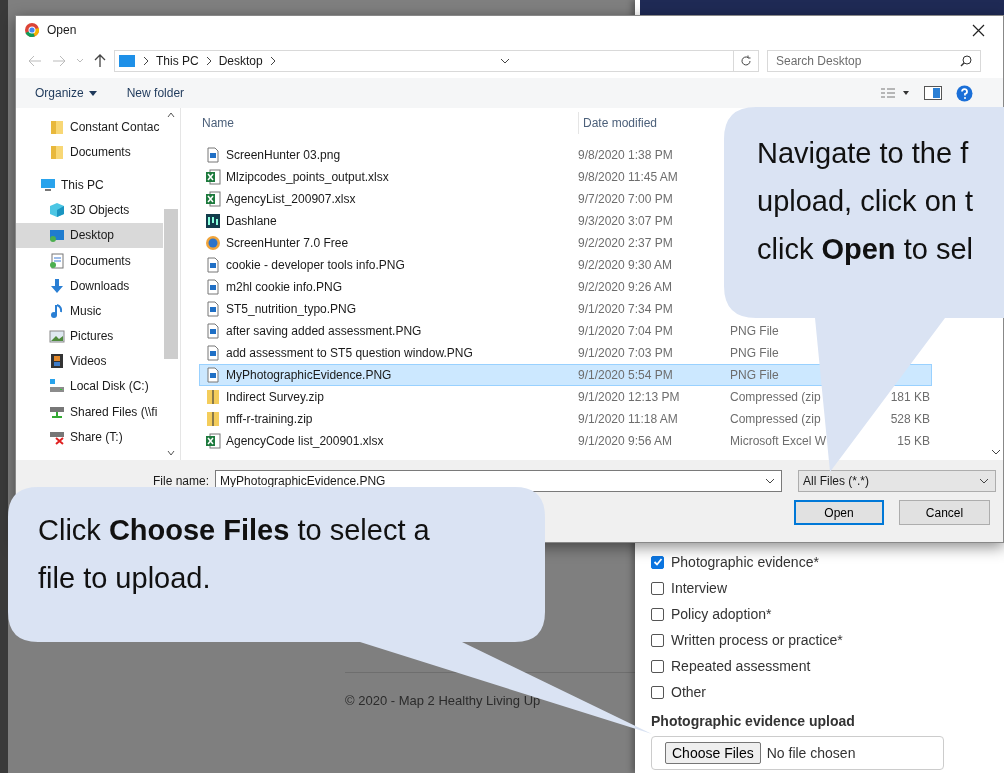  Describe the element at coordinates (305, 441) in the screenshot. I see `file-name: AgencyCode list_200901.xlsx` at that location.